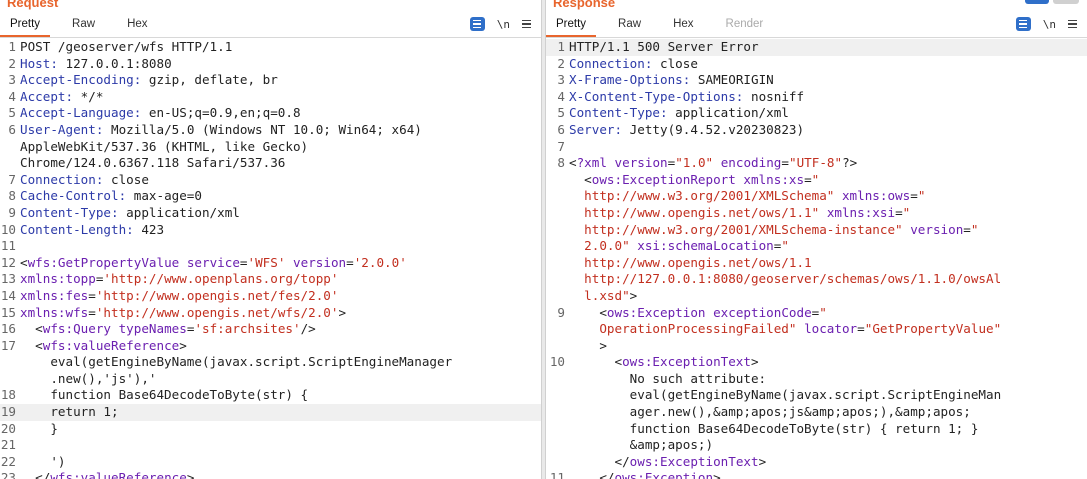 This screenshot has width=1087, height=479. Describe the element at coordinates (1037, 2) in the screenshot. I see `layout-toggle-icon` at that location.